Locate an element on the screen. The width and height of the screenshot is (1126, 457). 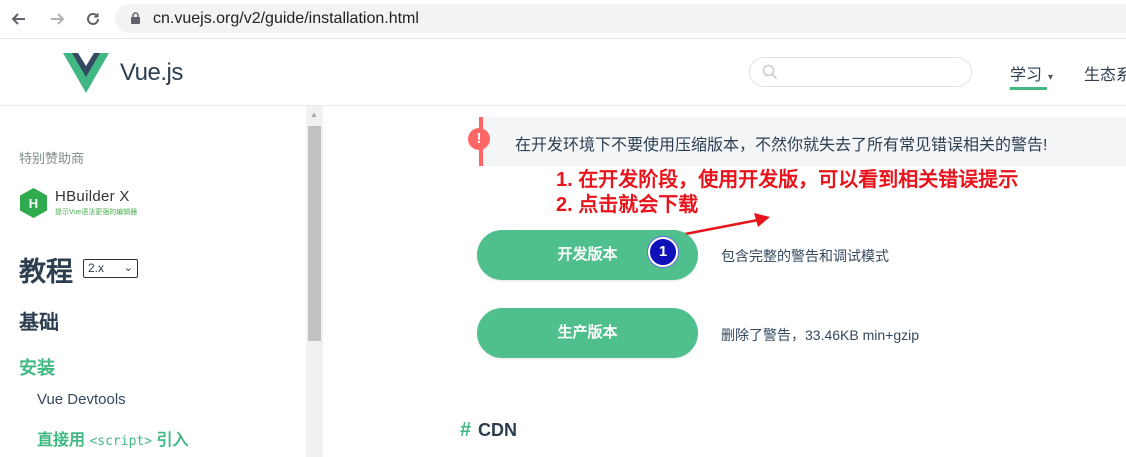
version-select-value: 2.x is located at coordinates (96, 268).